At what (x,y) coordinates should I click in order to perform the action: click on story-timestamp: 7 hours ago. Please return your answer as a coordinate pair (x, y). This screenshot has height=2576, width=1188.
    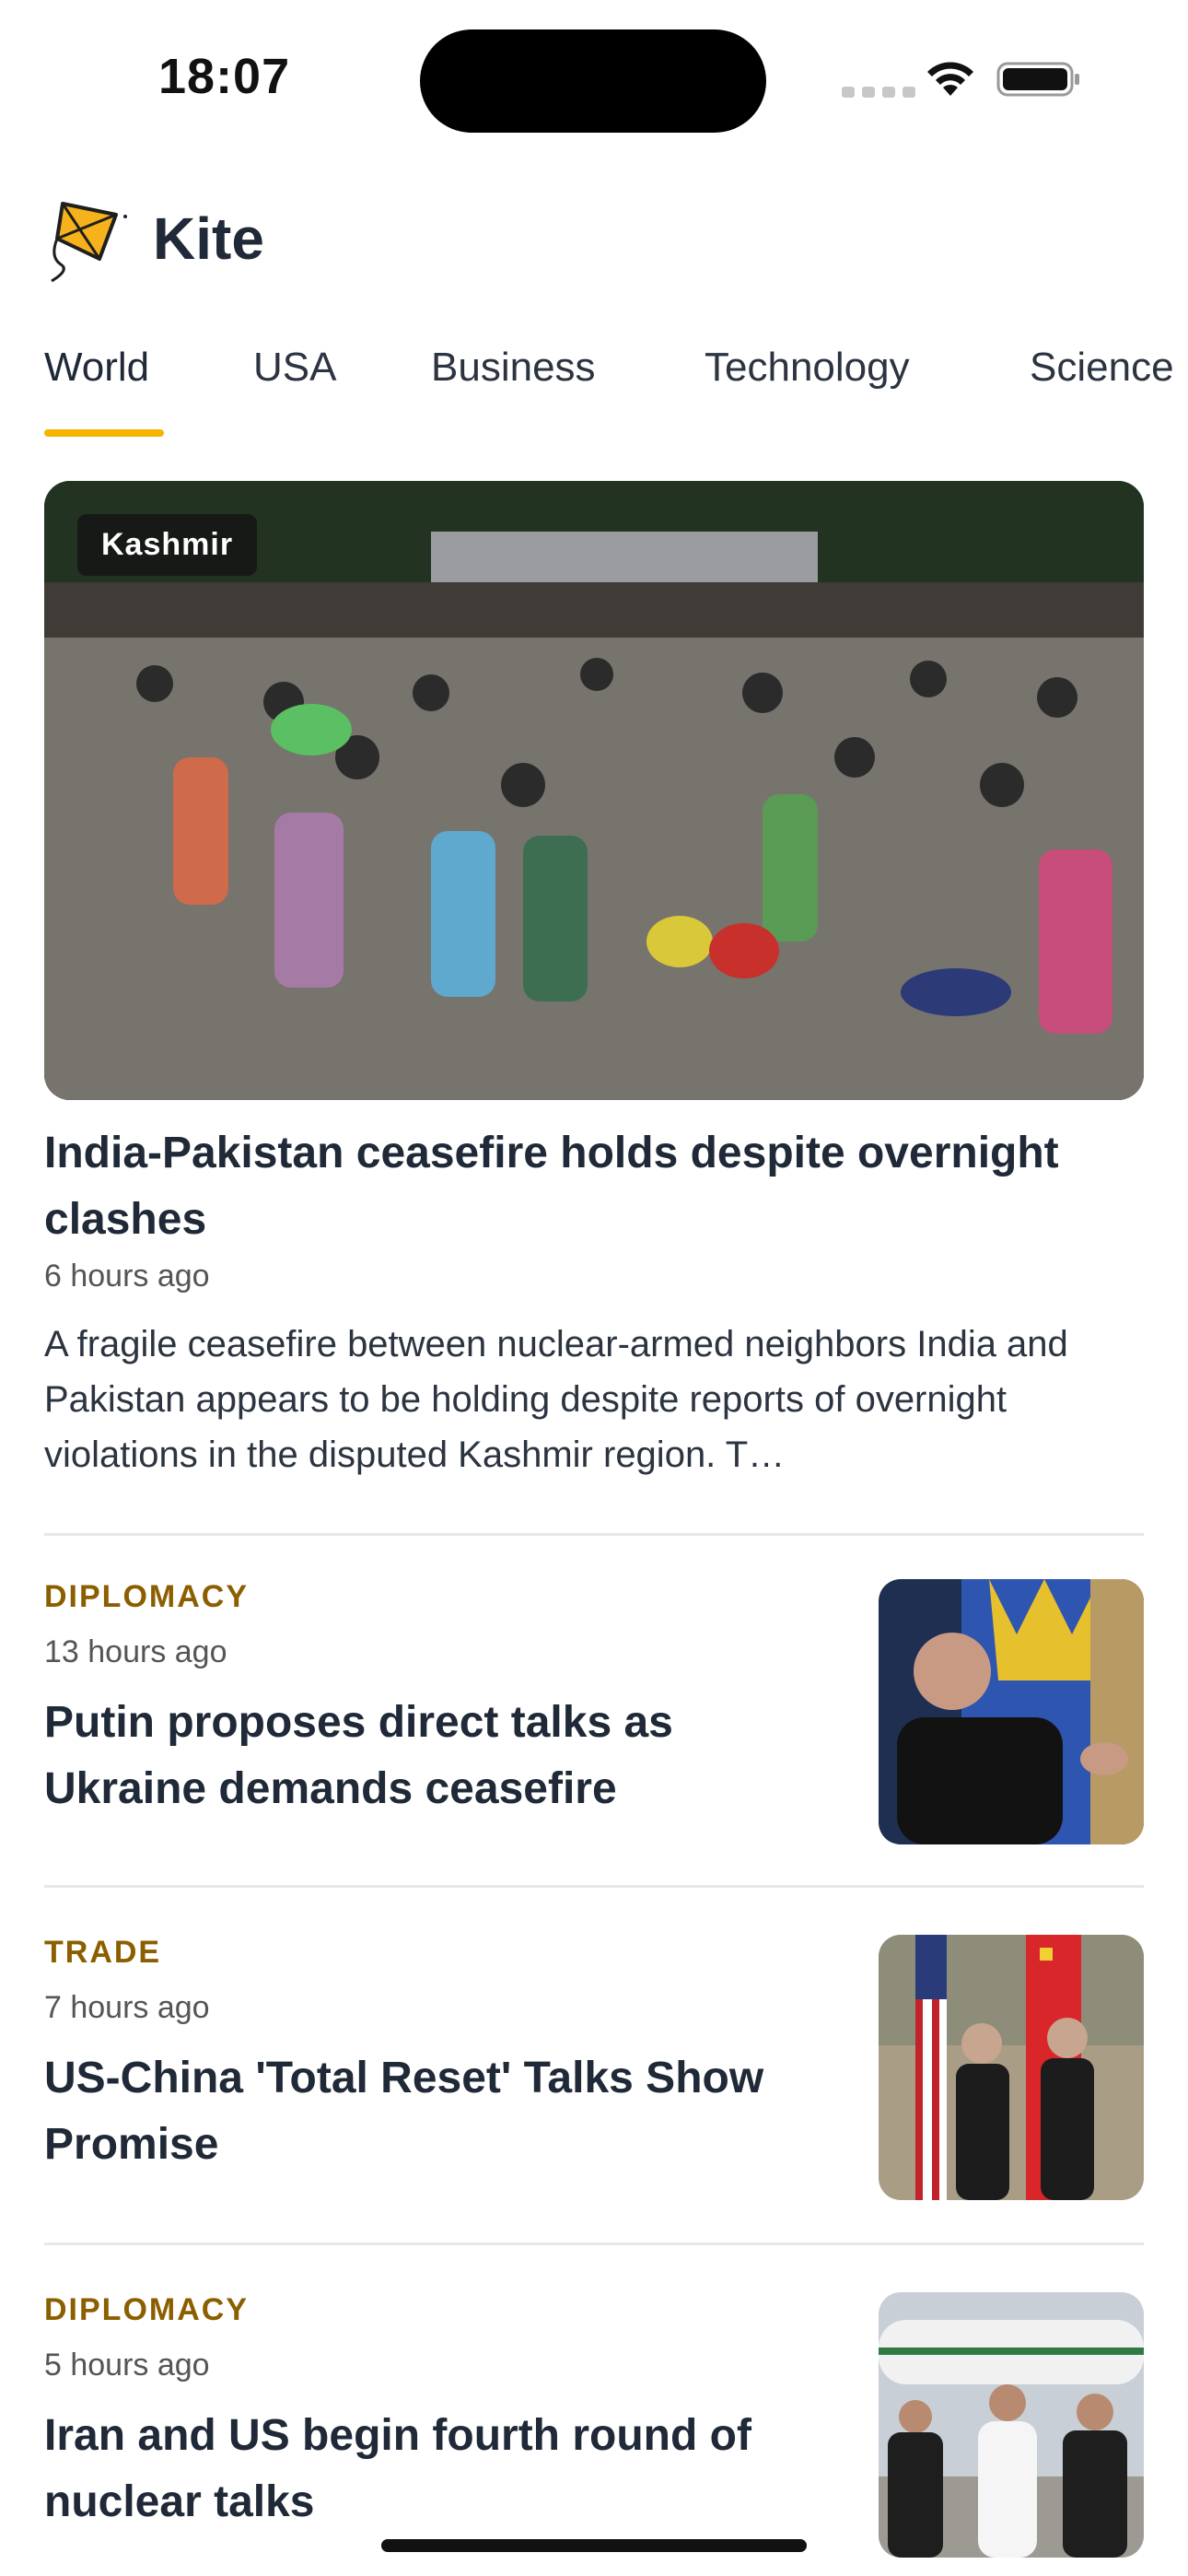
    Looking at the image, I should click on (127, 2008).